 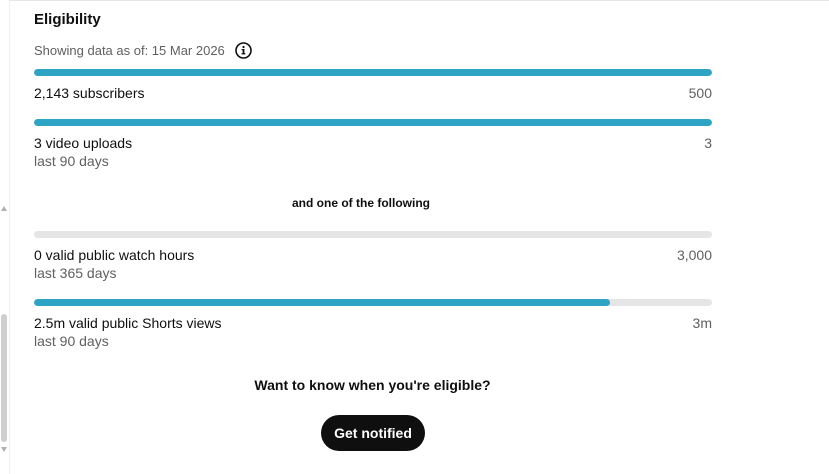 What do you see at coordinates (128, 323) in the screenshot?
I see `shorts-views-label: 2.5m valid public Shorts views` at bounding box center [128, 323].